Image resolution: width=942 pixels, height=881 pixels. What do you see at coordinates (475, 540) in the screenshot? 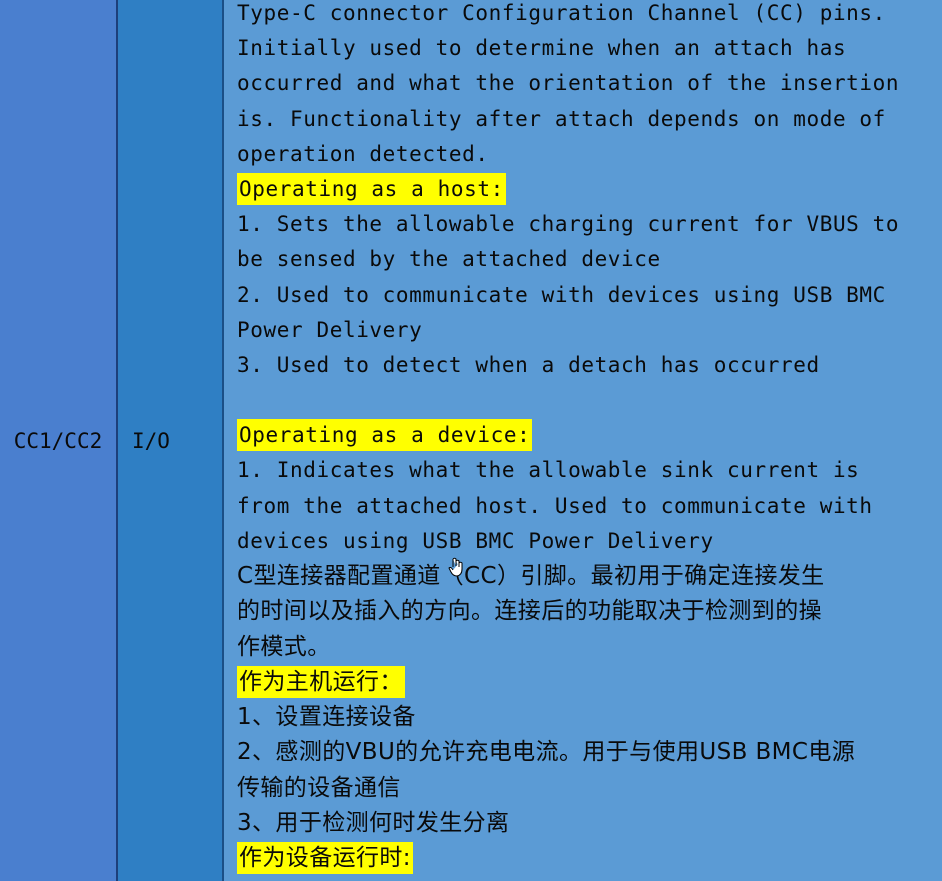
I see `device-item-line: devices using USB BMC Power Delivery` at bounding box center [475, 540].